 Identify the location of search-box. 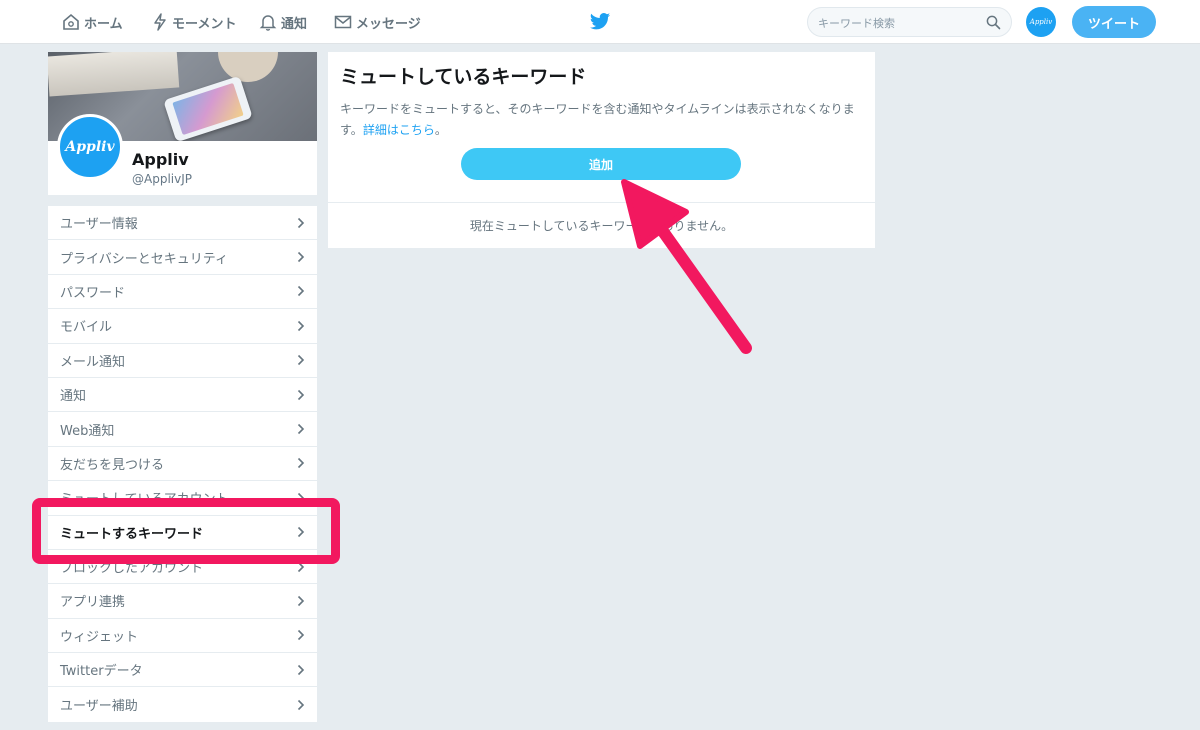
(909, 22).